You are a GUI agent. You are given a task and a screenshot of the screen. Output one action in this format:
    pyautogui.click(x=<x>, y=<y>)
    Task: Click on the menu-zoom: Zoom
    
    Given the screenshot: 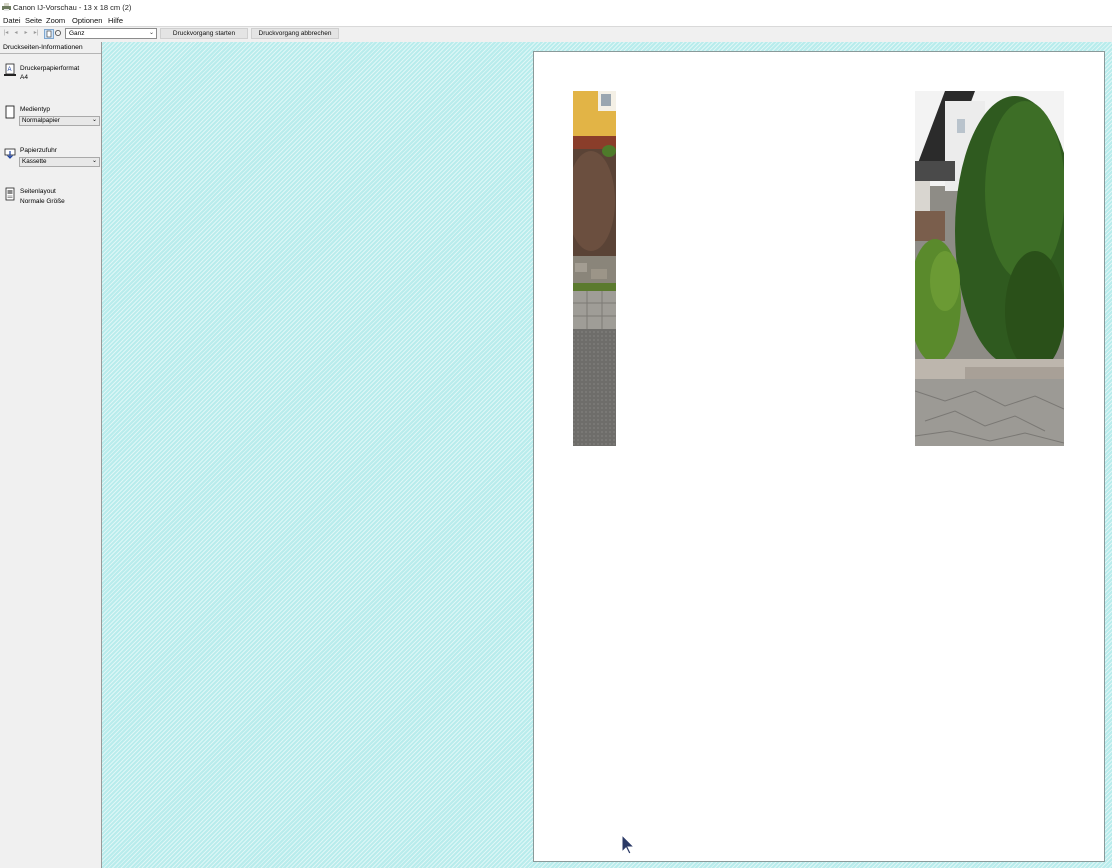 What is the action you would take?
    pyautogui.click(x=55, y=20)
    